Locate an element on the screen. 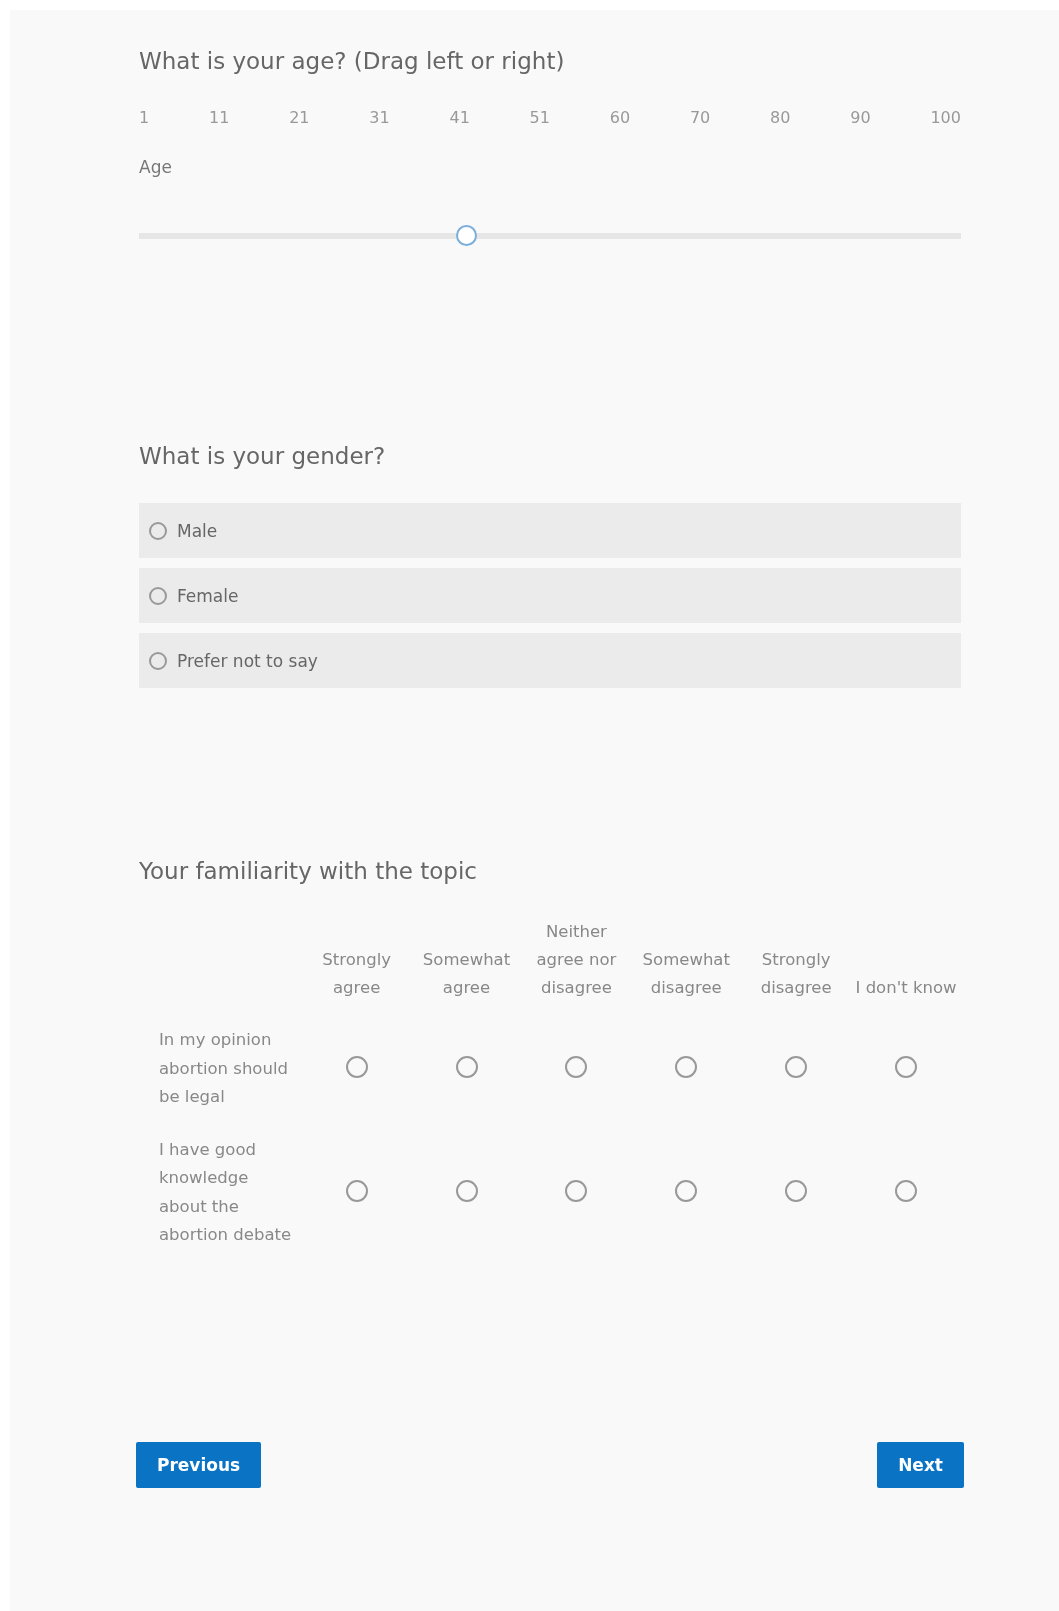 The image size is (1059, 1611). next-button: Next is located at coordinates (920, 1464).